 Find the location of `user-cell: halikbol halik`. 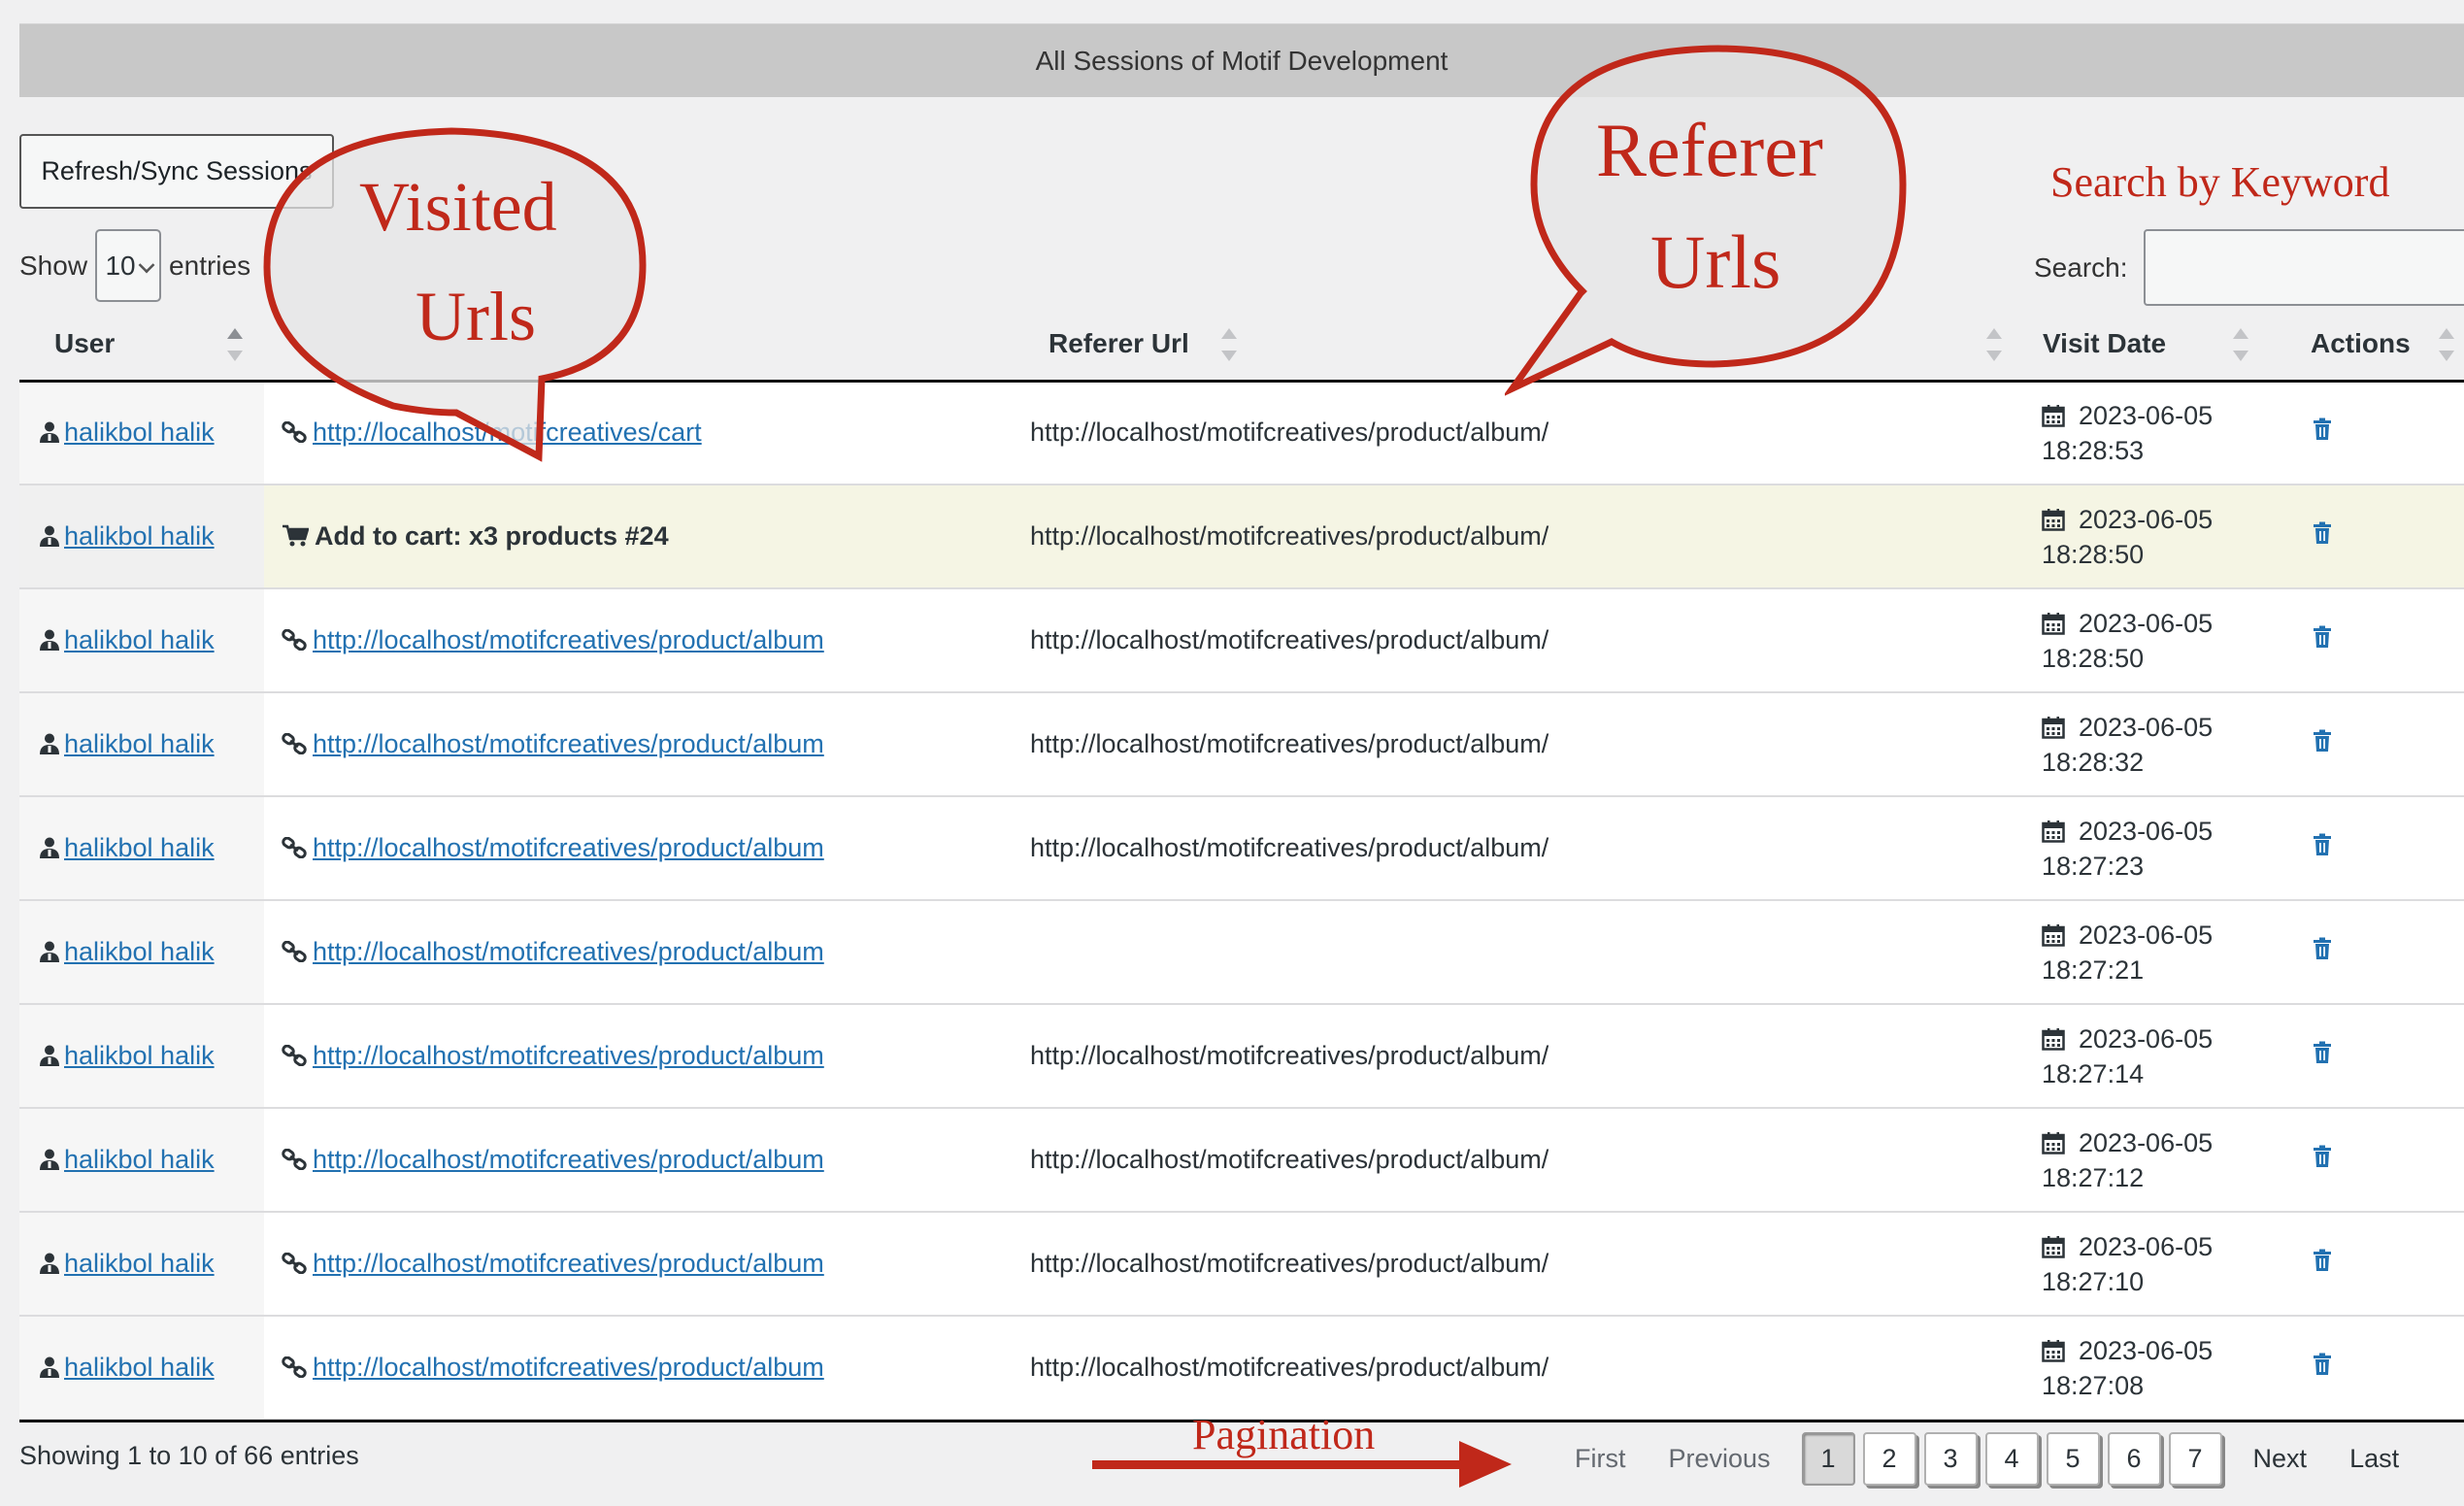

user-cell: halikbol halik is located at coordinates (141, 640).